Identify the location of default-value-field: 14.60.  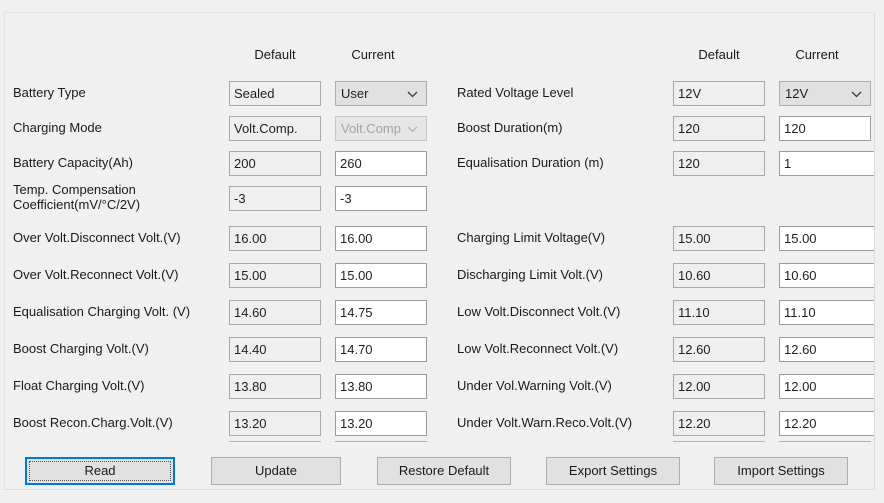
(275, 312).